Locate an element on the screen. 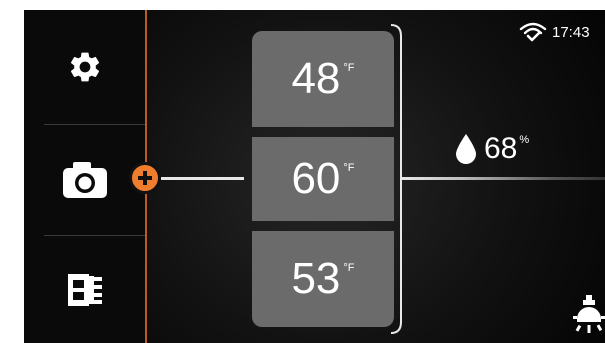 The height and width of the screenshot is (343, 605). connector-line-left is located at coordinates (202, 178).